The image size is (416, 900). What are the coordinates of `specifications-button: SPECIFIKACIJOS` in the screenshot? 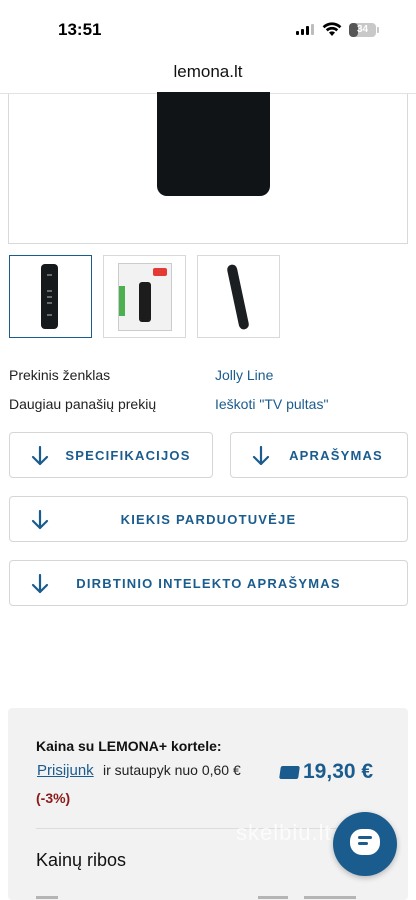 It's located at (111, 455).